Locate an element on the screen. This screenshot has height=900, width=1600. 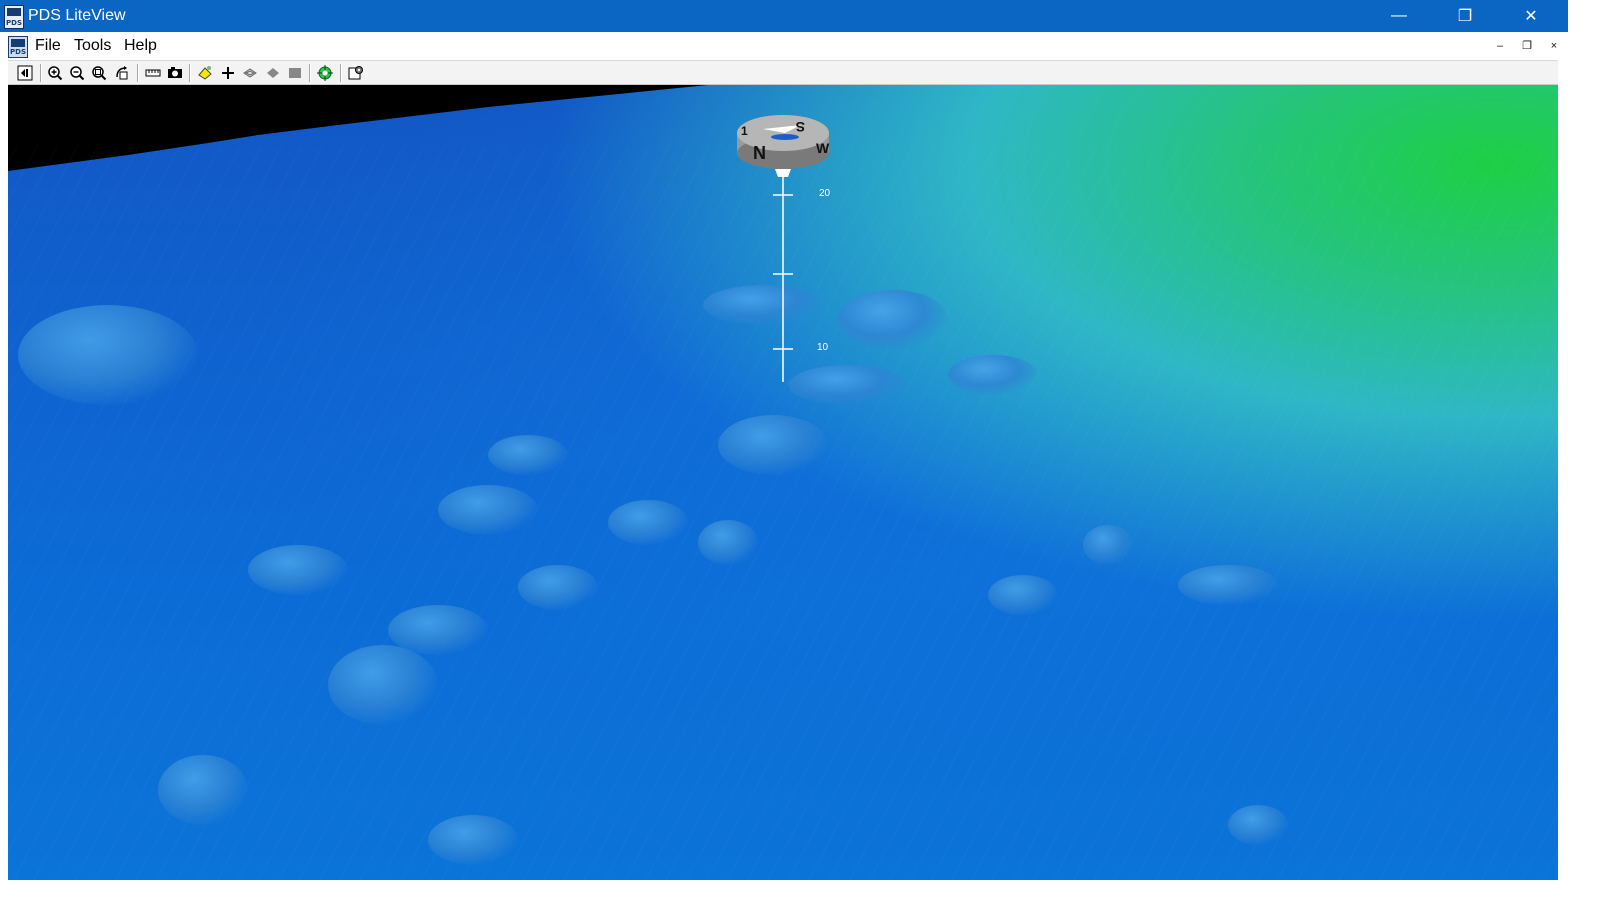
highlight-icon is located at coordinates (205, 73).